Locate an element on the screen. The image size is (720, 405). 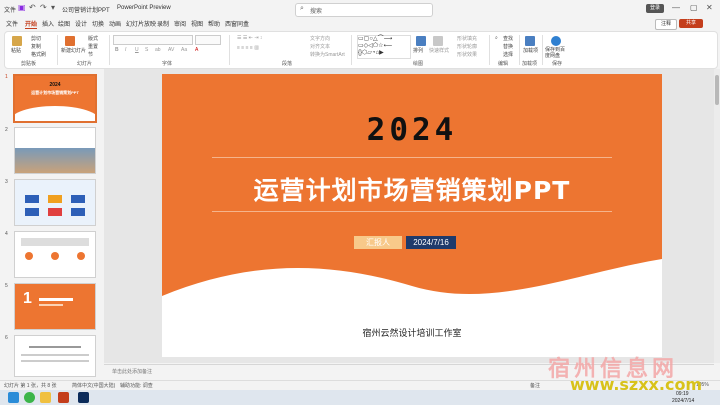
strikethrough-button: S is located at coordinates (146, 50).